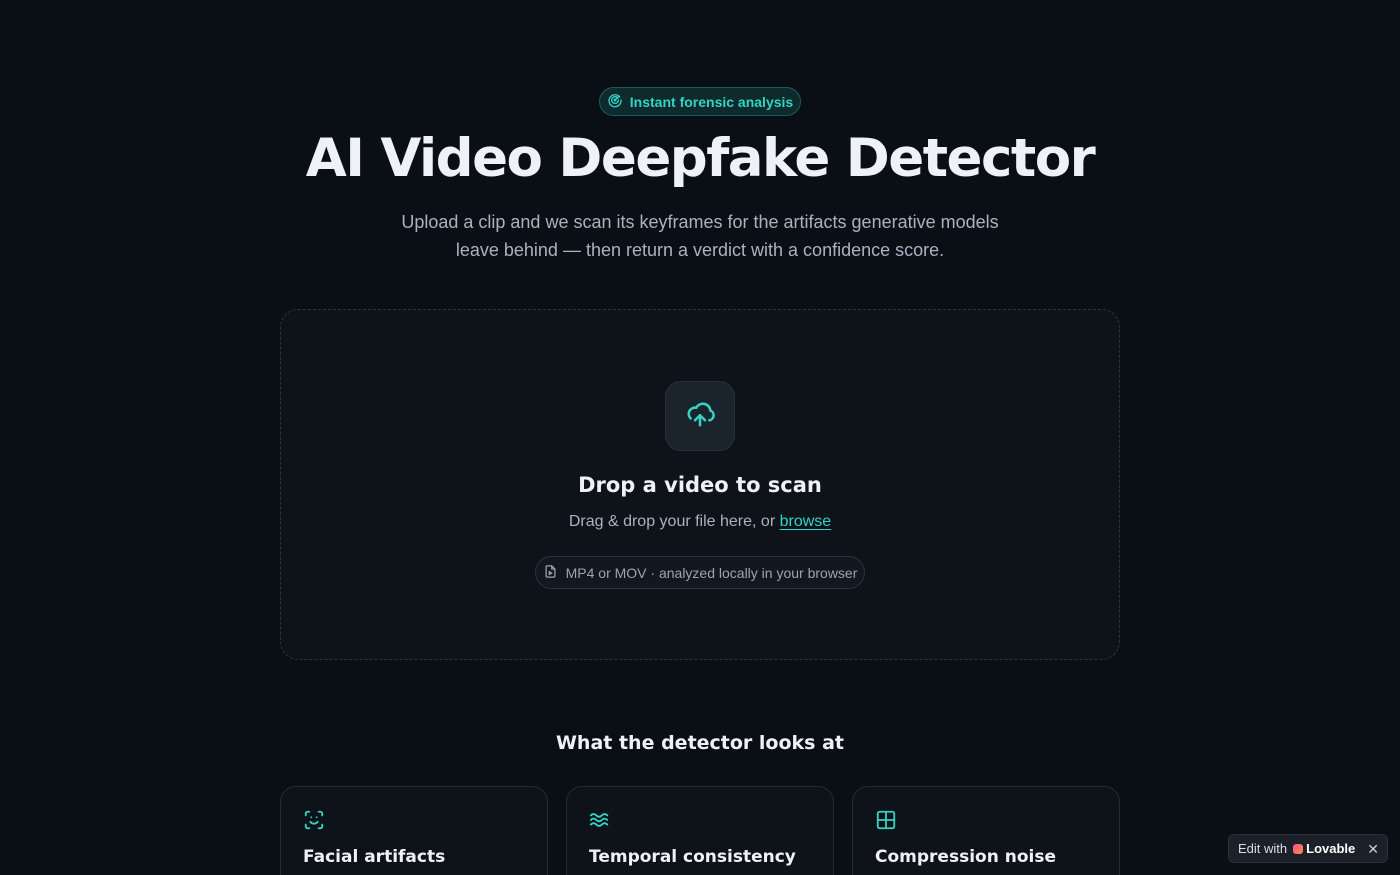  What do you see at coordinates (1373, 849) in the screenshot?
I see `close-icon: ✕` at bounding box center [1373, 849].